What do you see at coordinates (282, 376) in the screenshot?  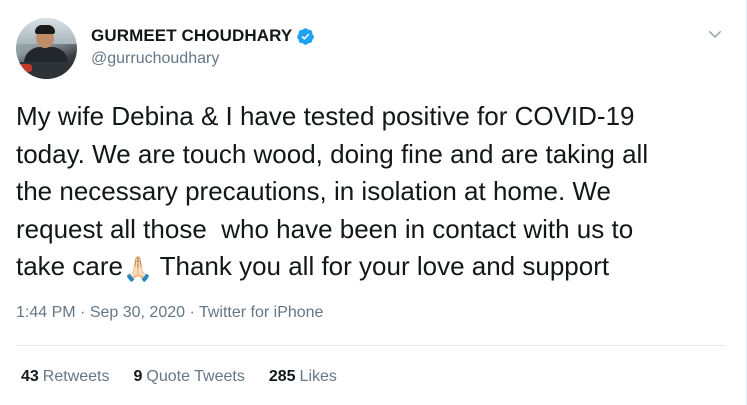 I see `likes-count: 285` at bounding box center [282, 376].